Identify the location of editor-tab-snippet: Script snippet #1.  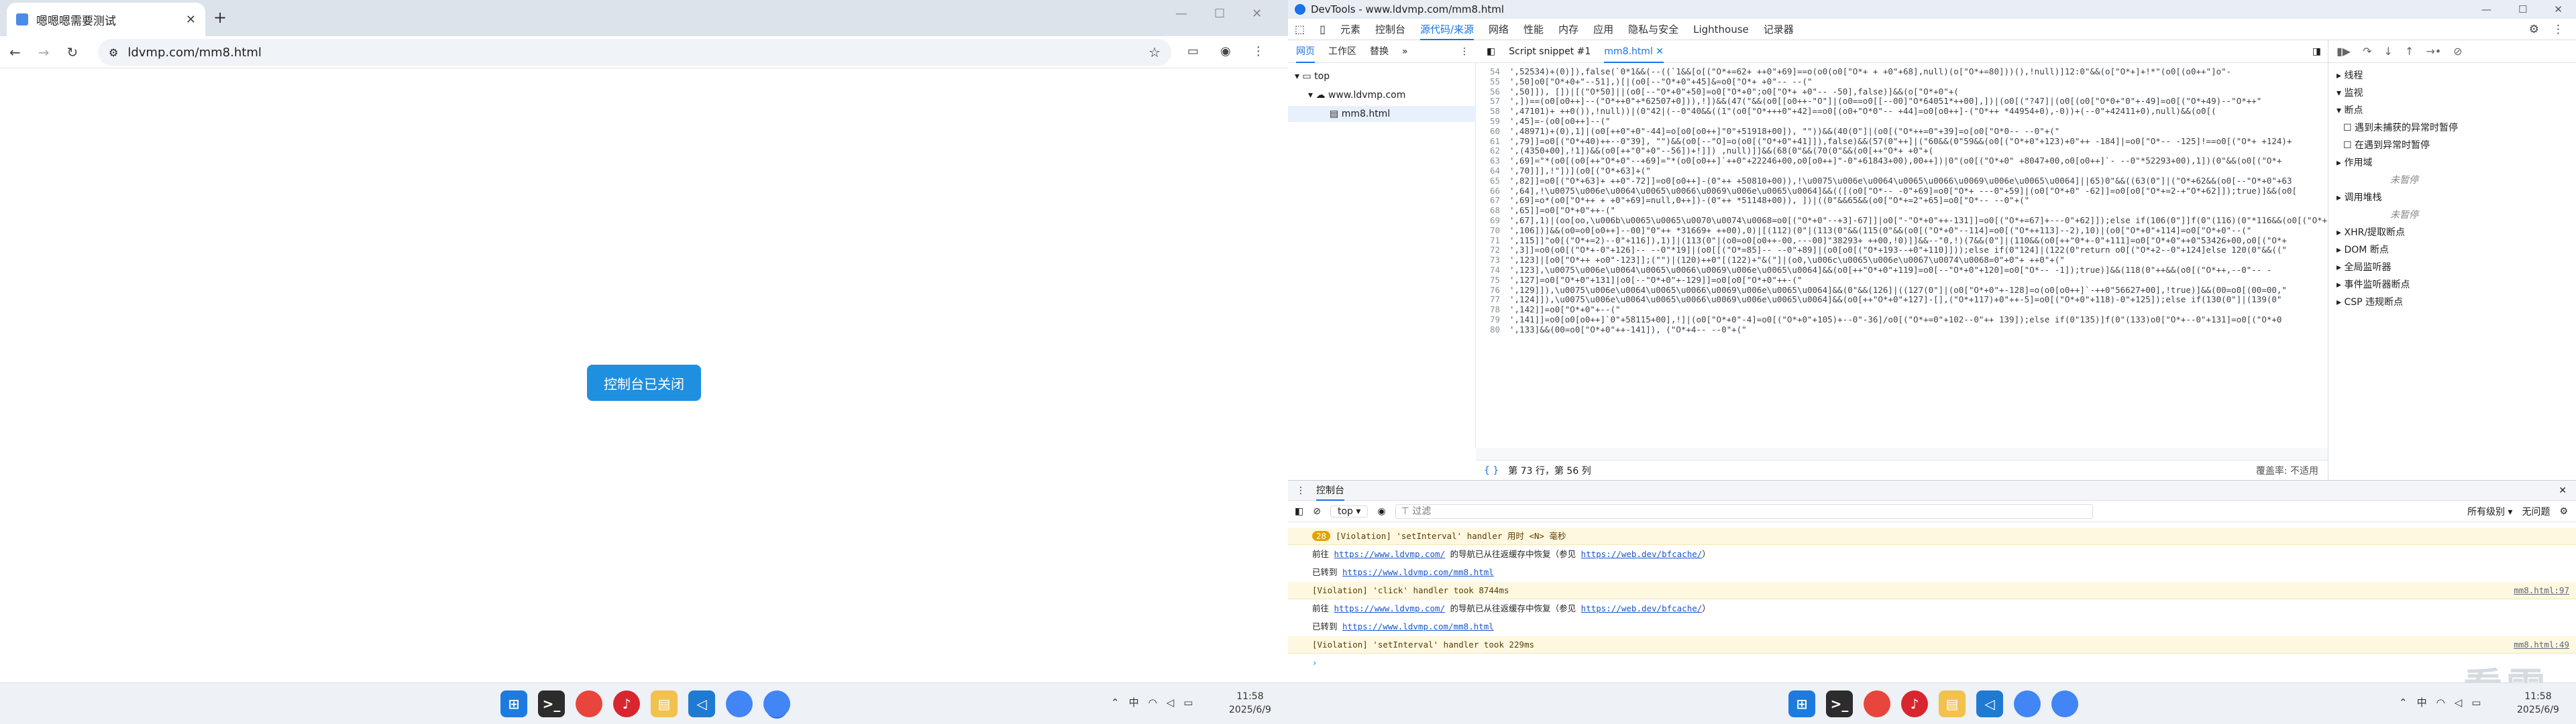
(1550, 52).